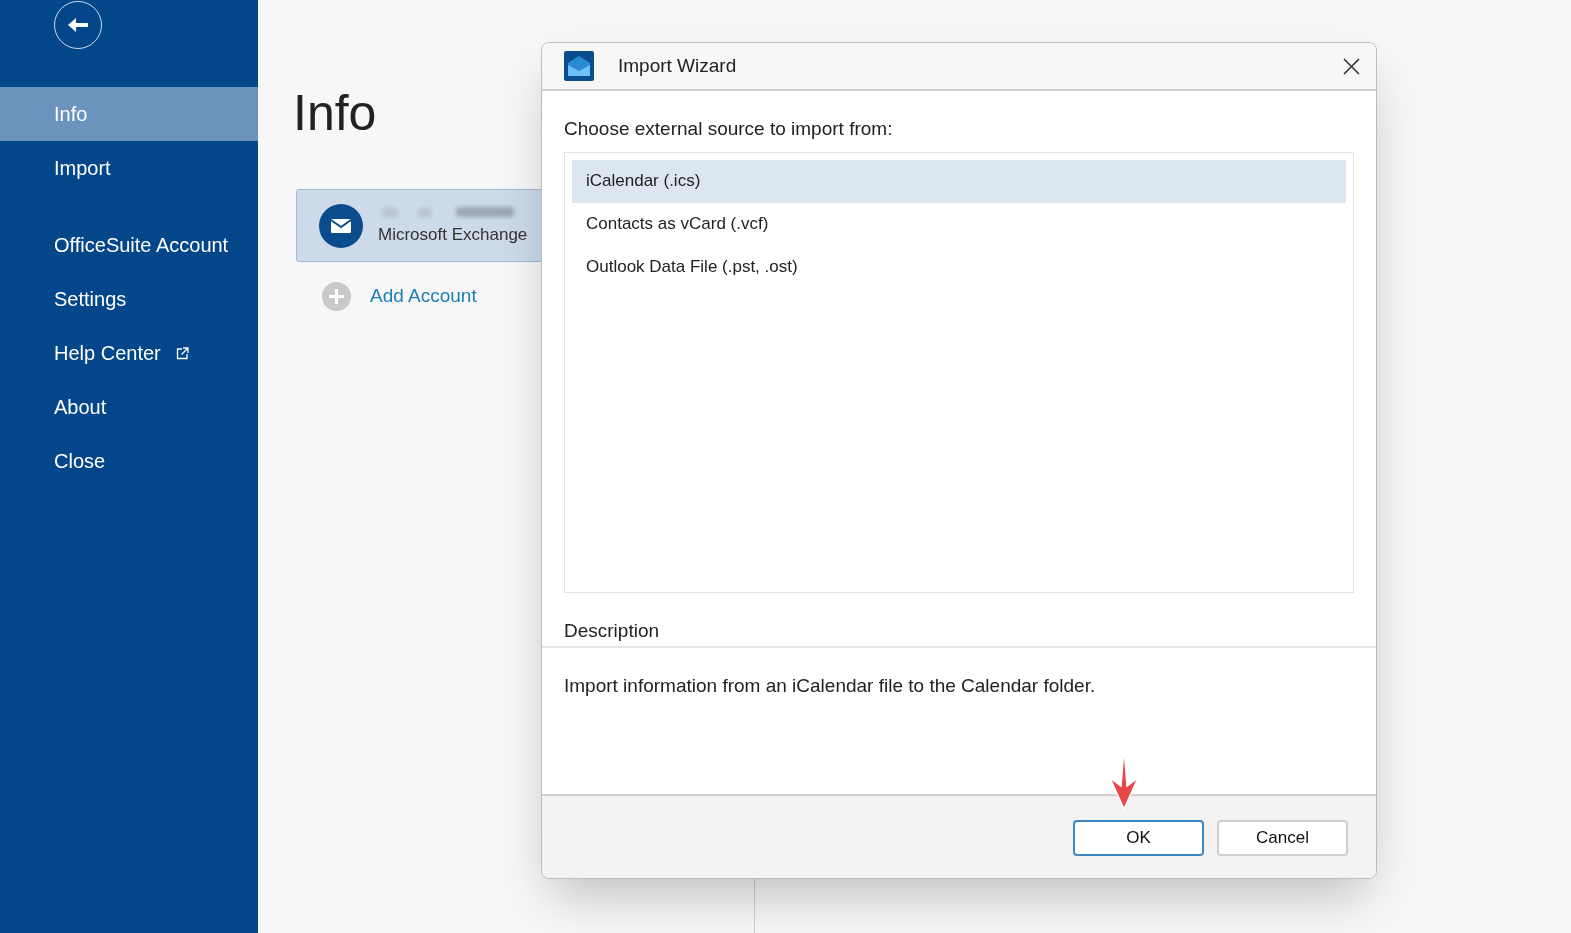  I want to click on add-account-link: Add Account, so click(423, 296).